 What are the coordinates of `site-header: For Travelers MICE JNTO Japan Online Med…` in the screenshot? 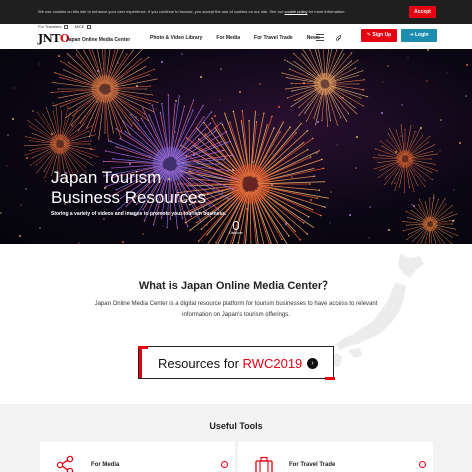 It's located at (236, 36).